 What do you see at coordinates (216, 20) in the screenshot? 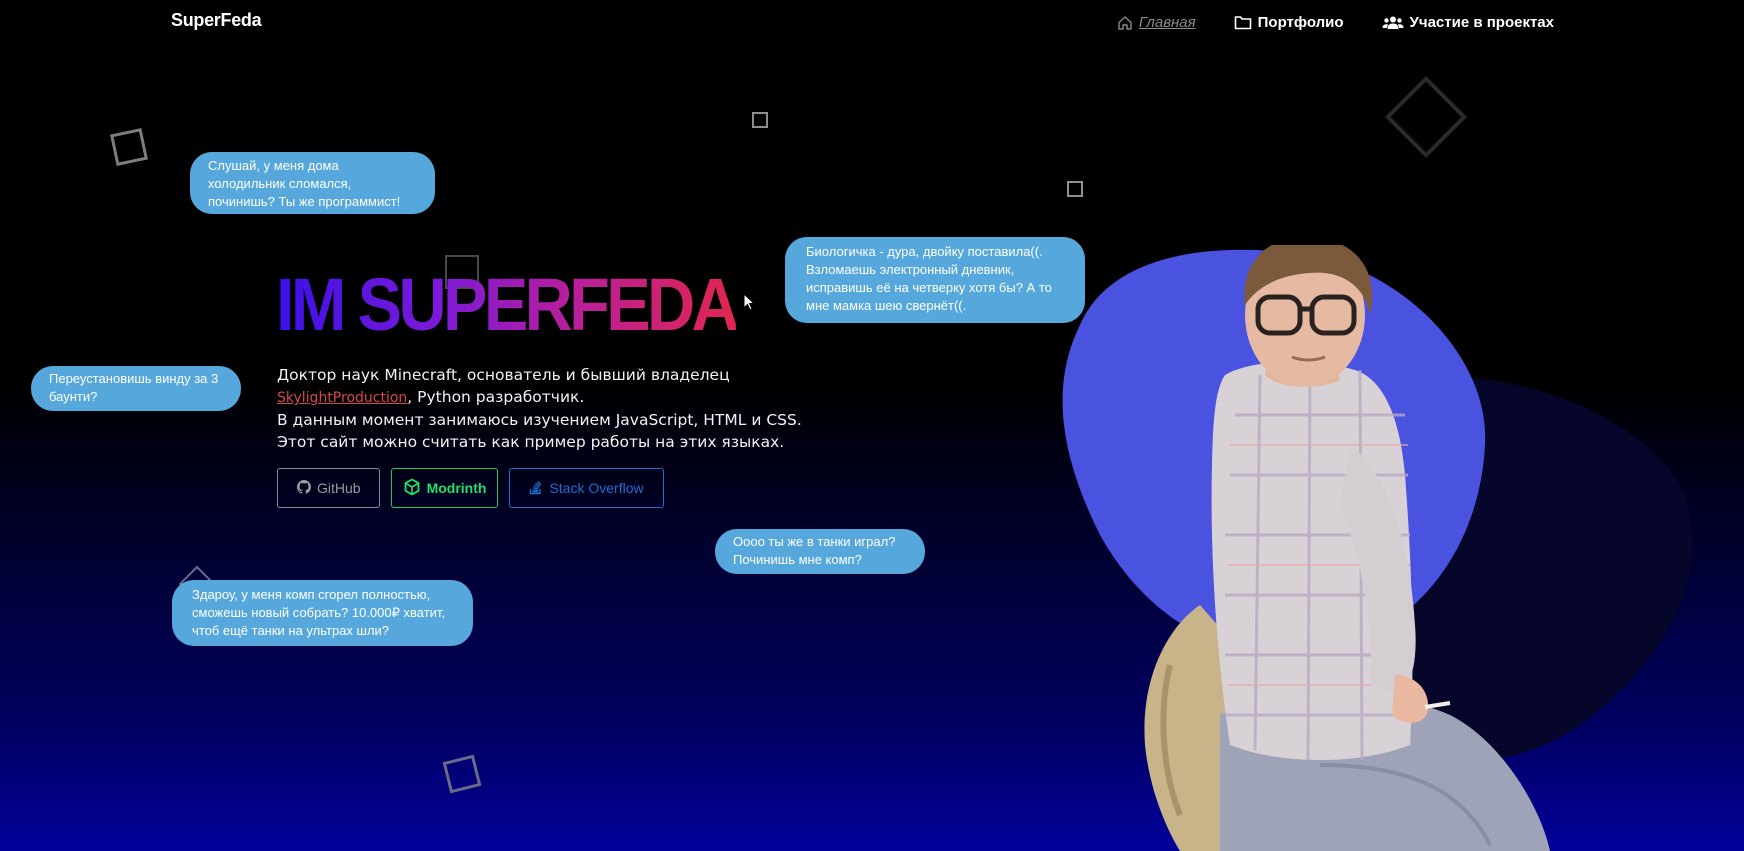
I see `brand-logo: SuperFeda` at bounding box center [216, 20].